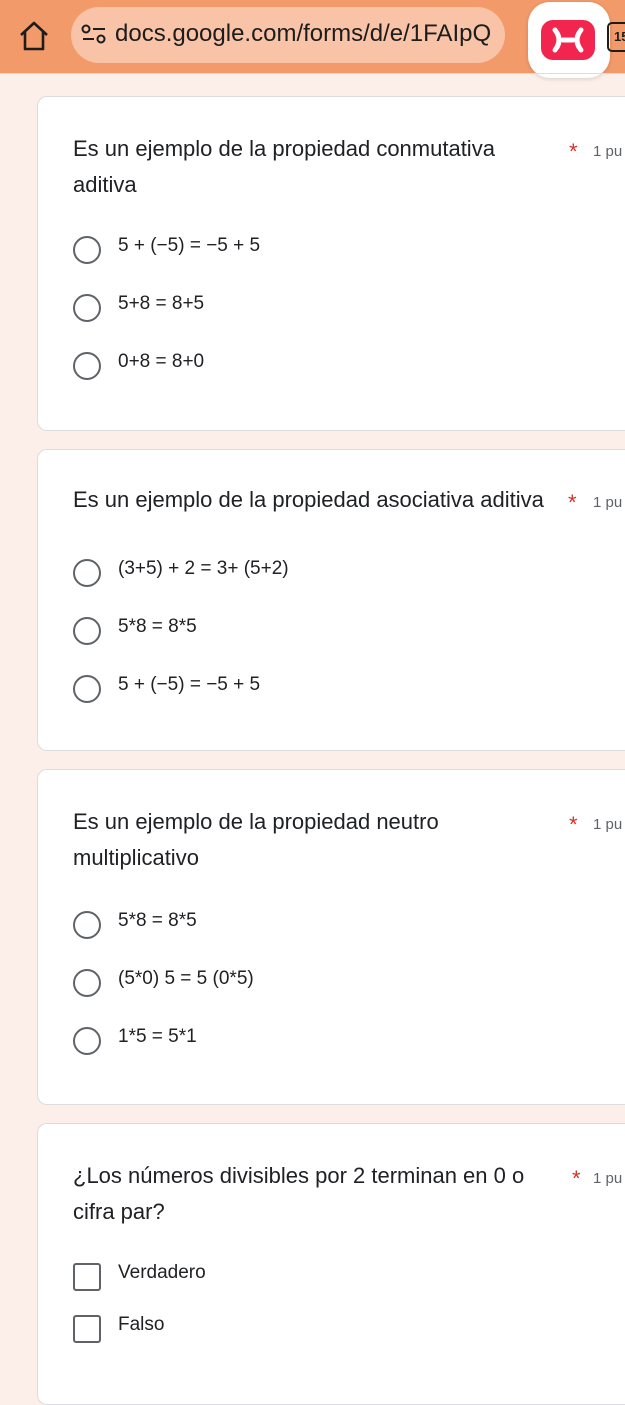 This screenshot has width=625, height=1405. What do you see at coordinates (303, 33) in the screenshot?
I see `url-text: docs.google.com/forms/d/e/1FAIpQ` at bounding box center [303, 33].